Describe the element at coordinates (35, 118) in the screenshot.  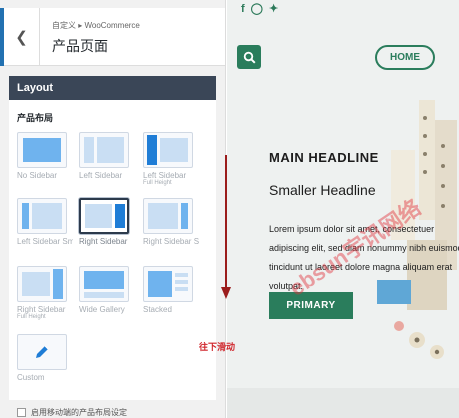
I see `section-label: 产品布局` at that location.